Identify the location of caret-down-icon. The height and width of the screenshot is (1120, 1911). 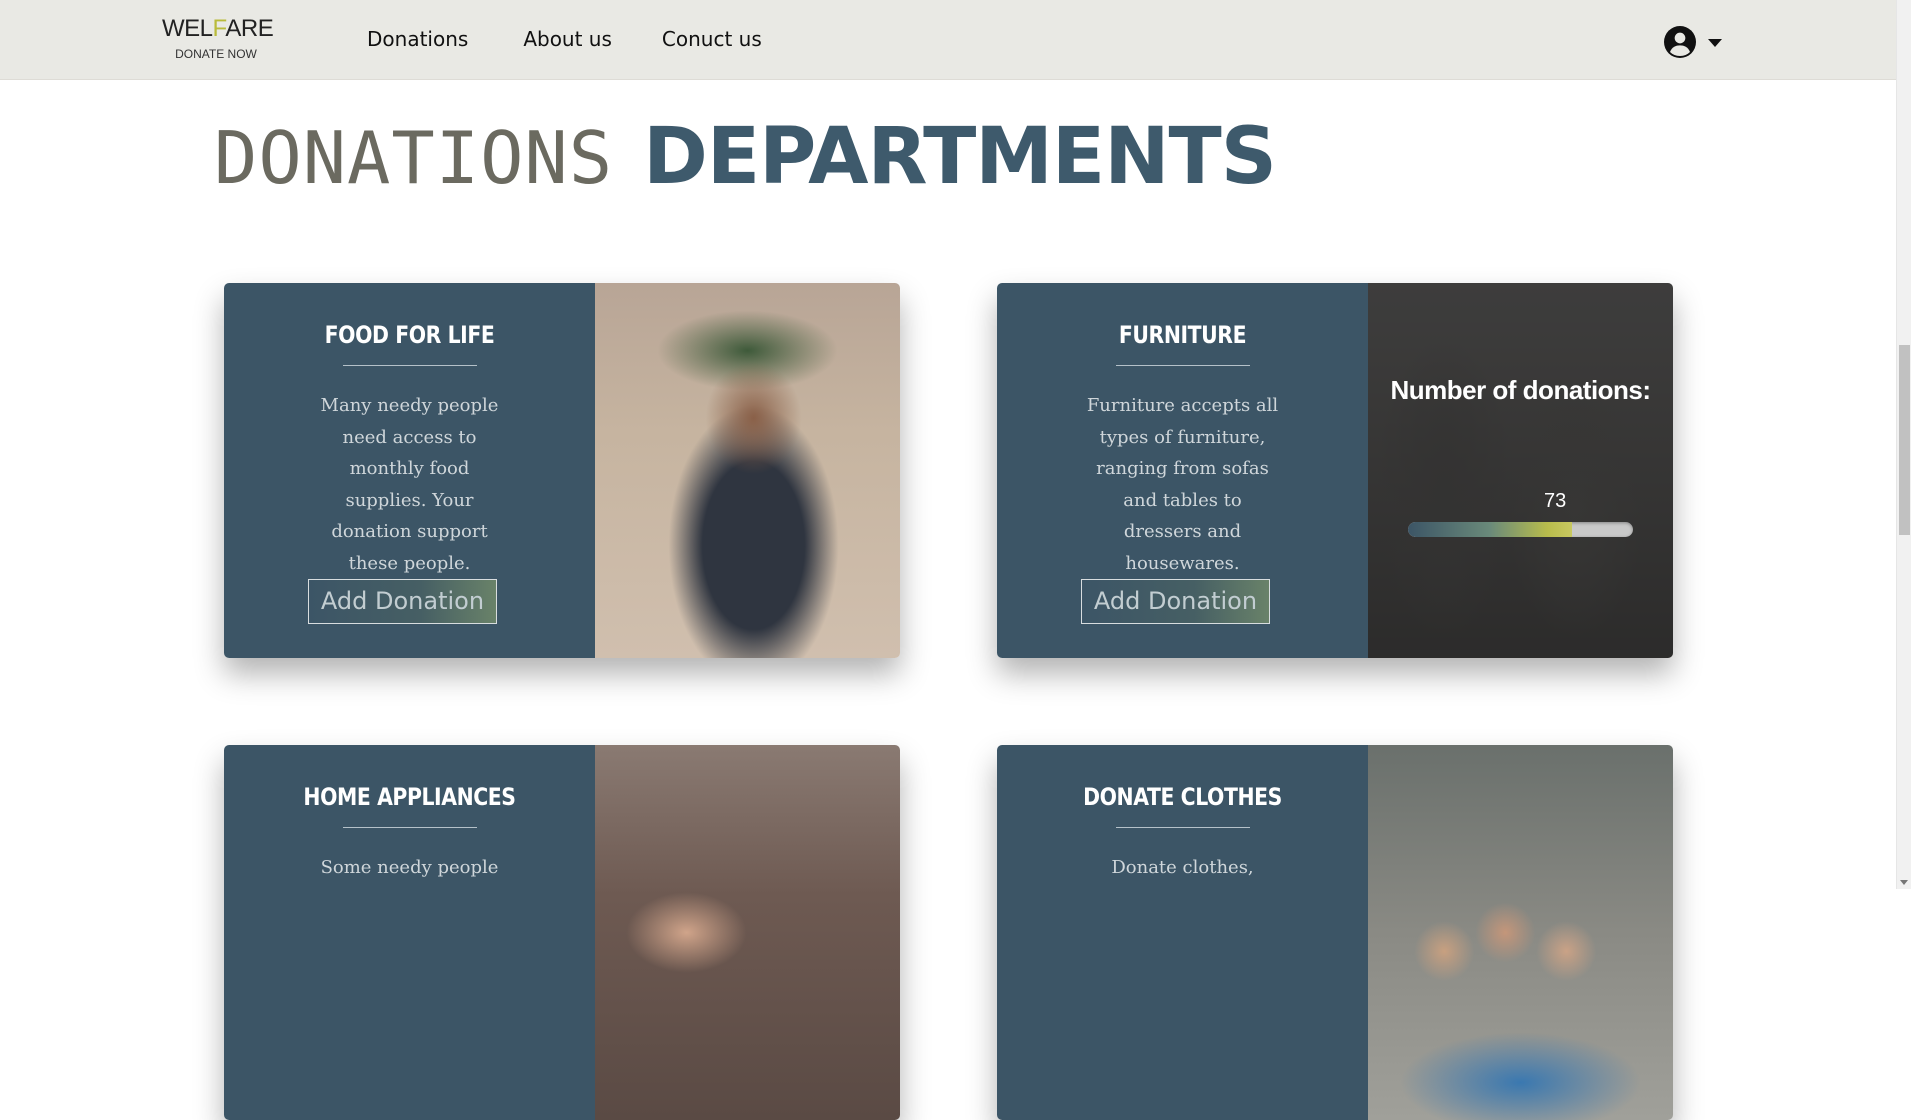
(1715, 43).